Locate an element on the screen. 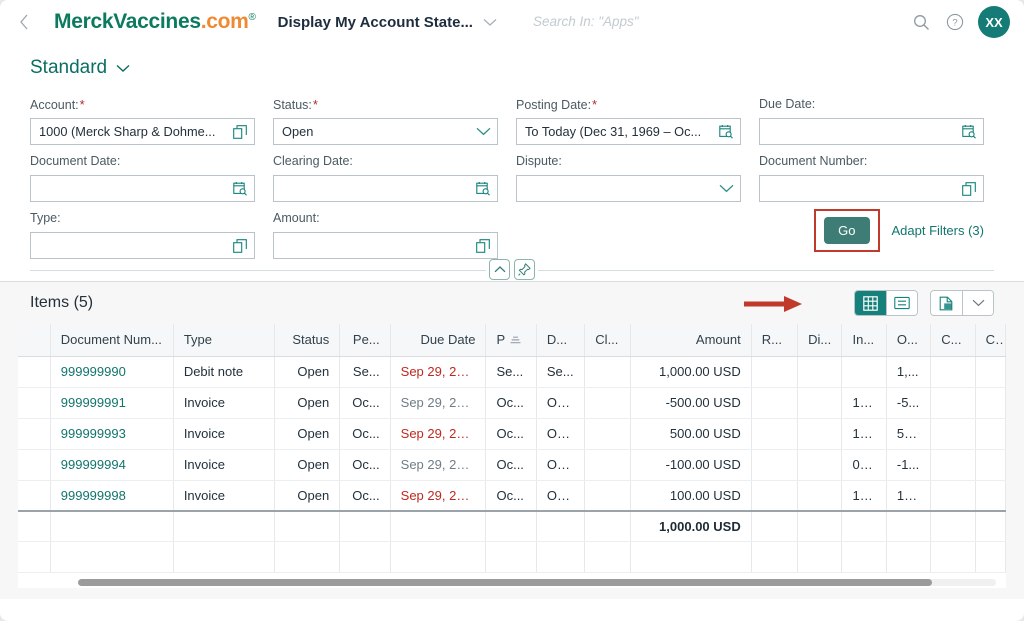  filter-input-dispute is located at coordinates (628, 188).